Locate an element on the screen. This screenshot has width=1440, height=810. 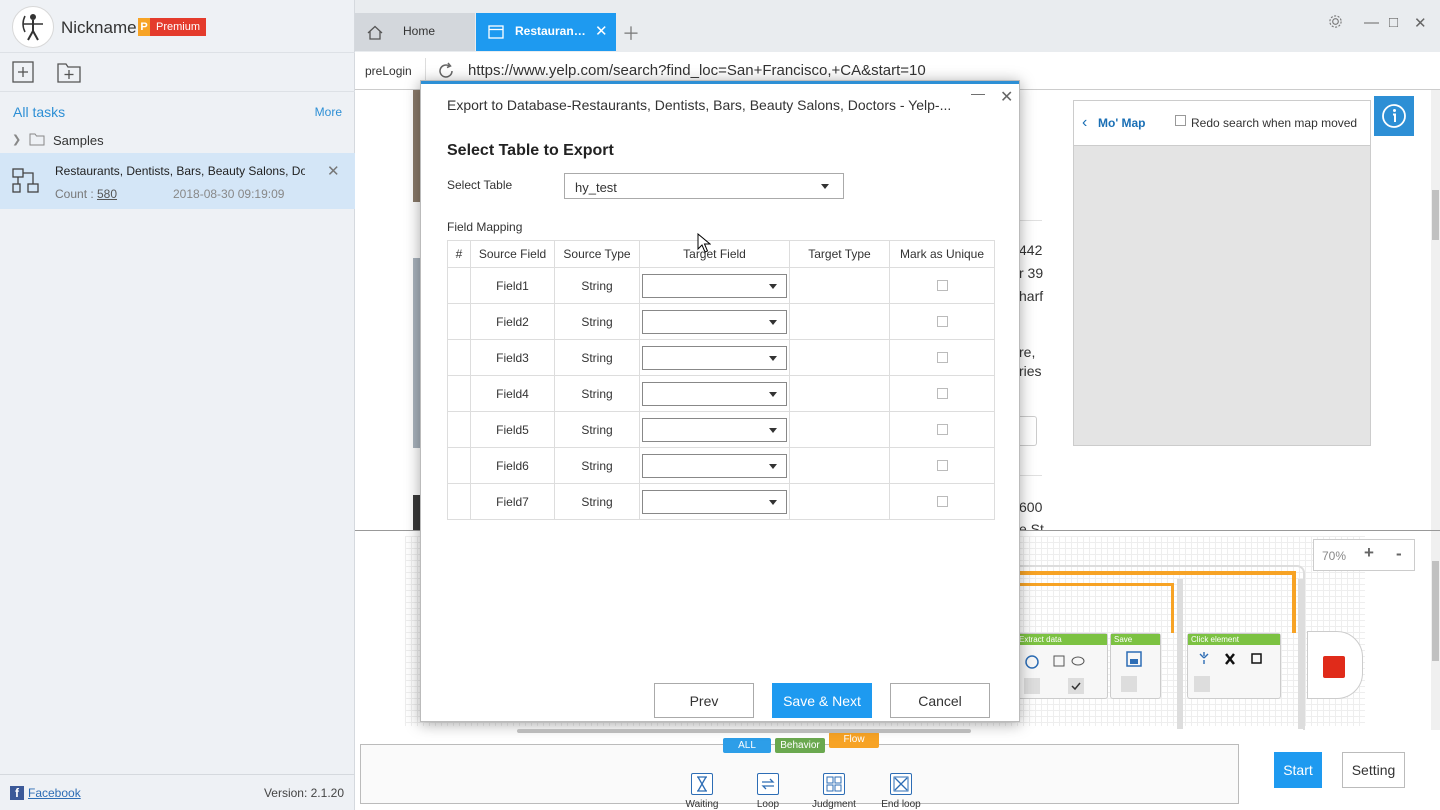
page-fragment: ries is located at coordinates (1030, 371).